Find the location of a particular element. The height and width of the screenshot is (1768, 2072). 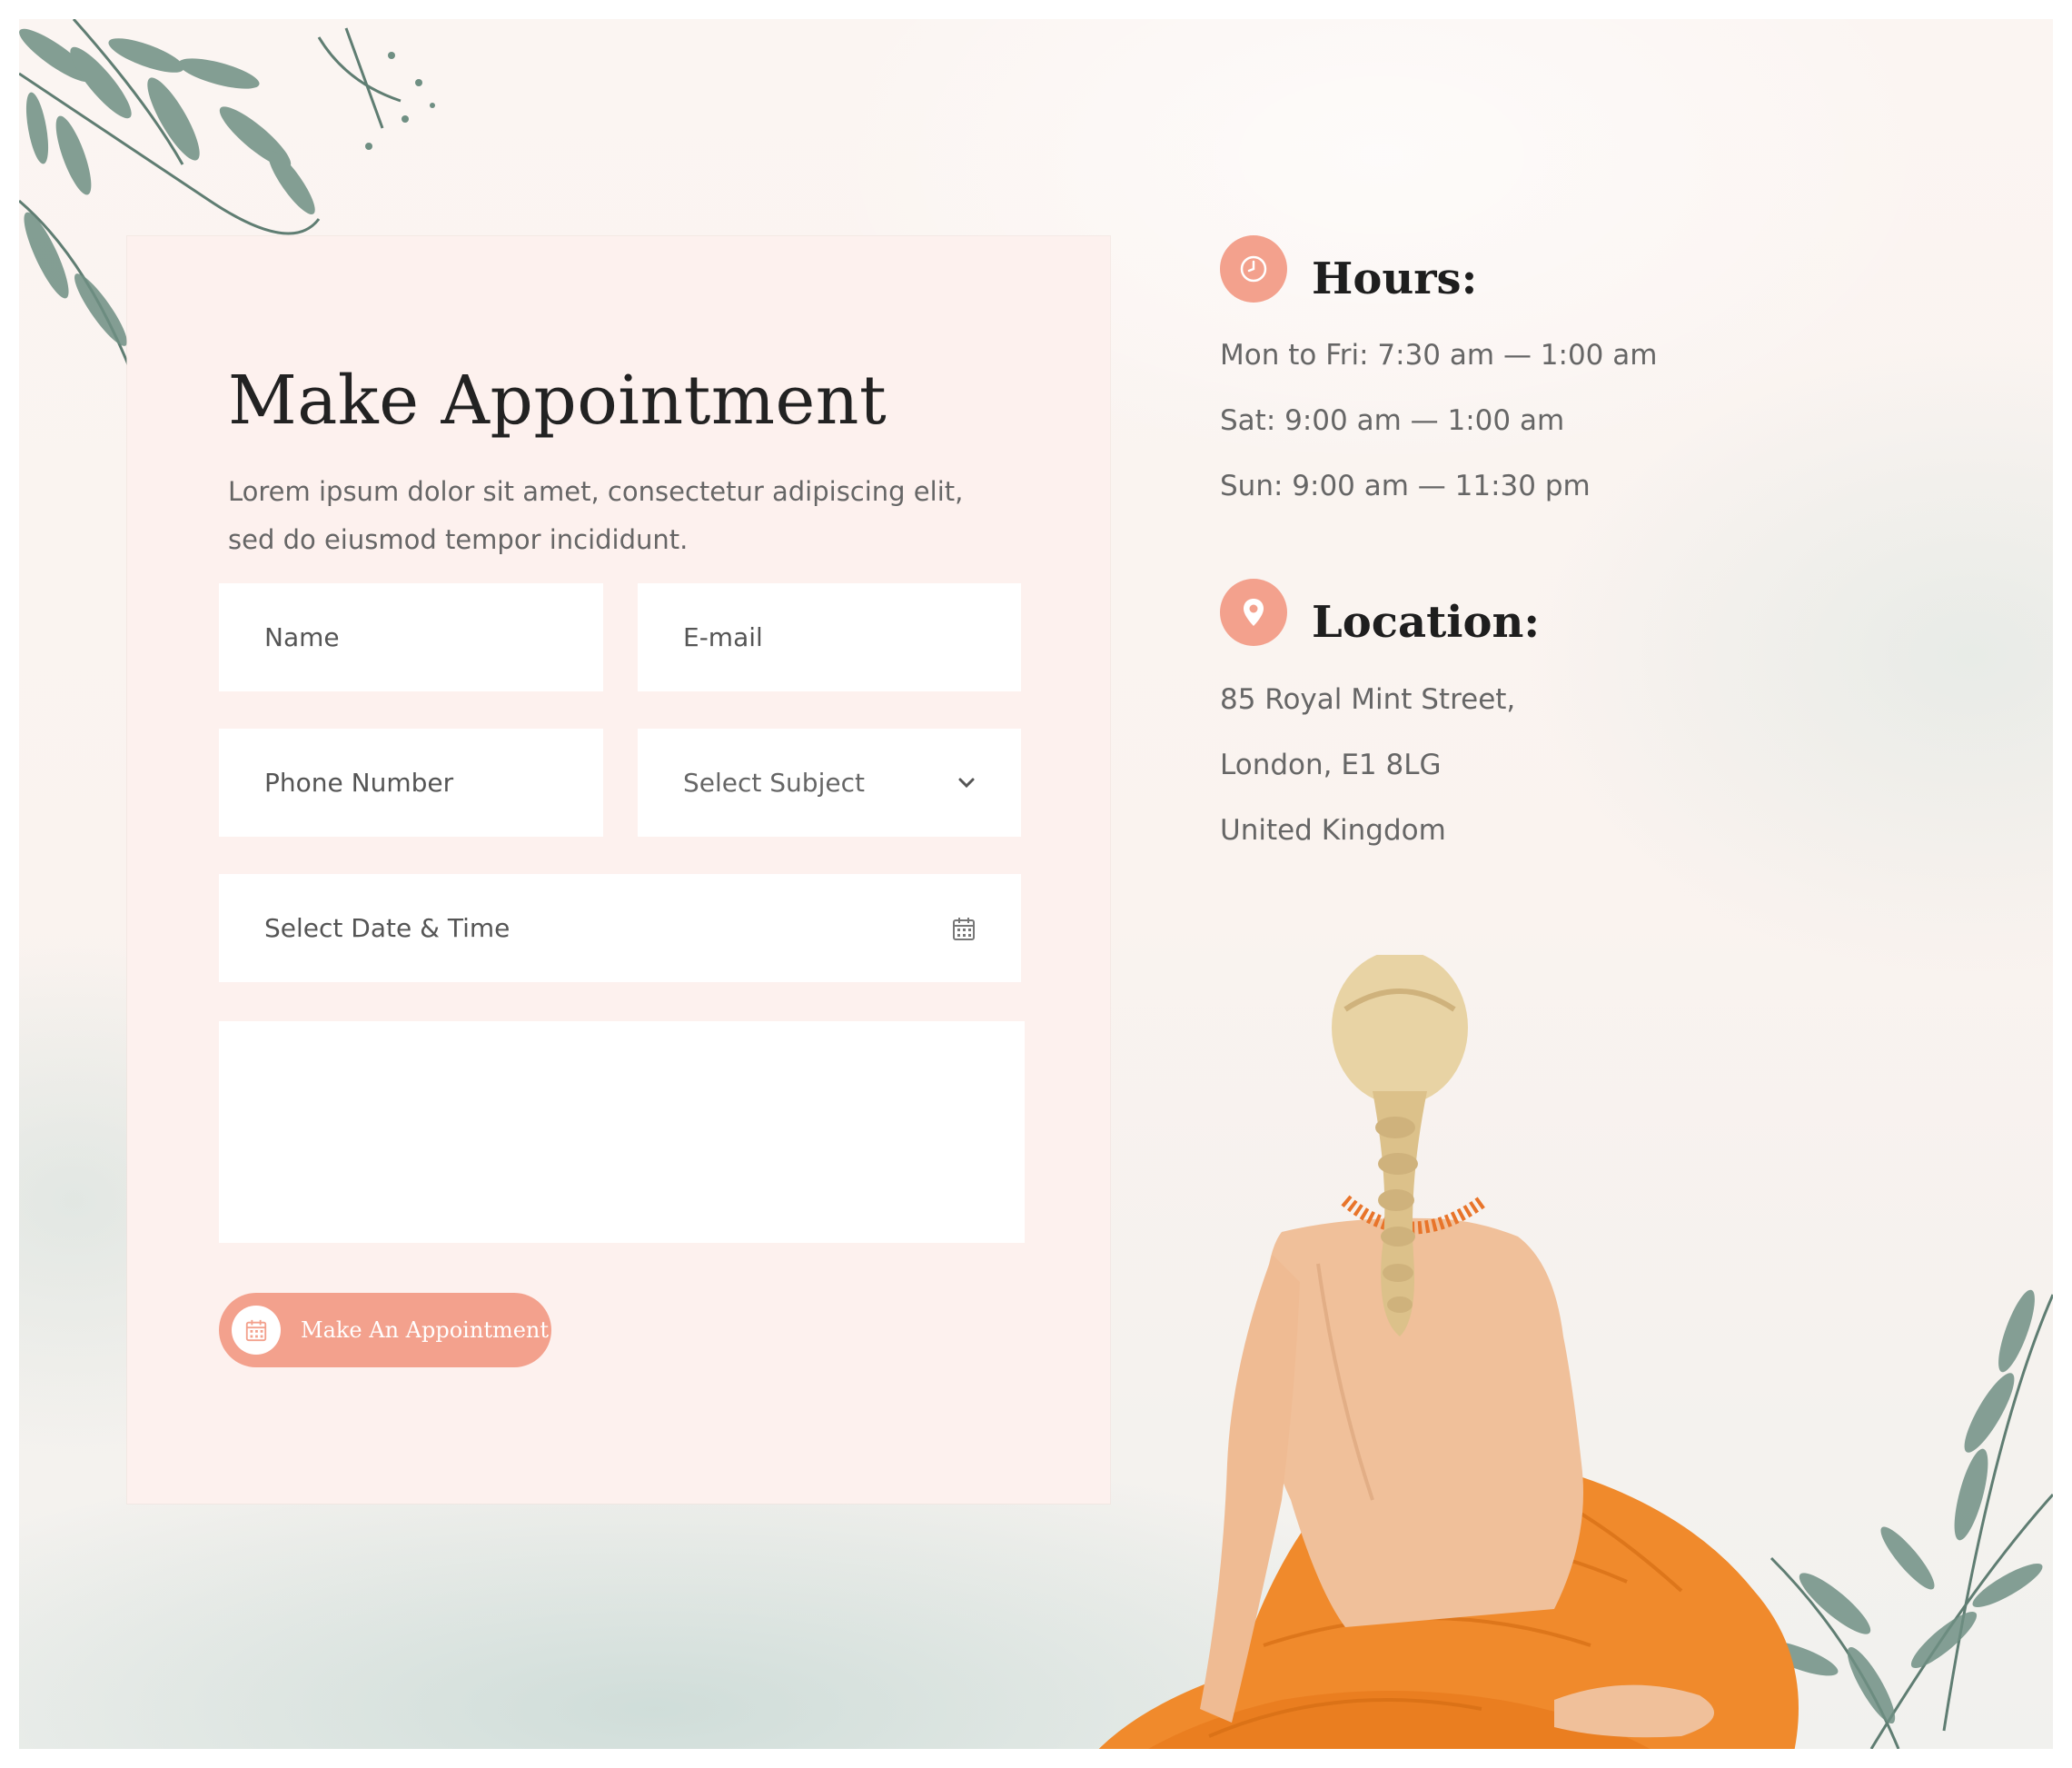

make-appointment-label: Make An Appointment is located at coordinates (425, 1330).